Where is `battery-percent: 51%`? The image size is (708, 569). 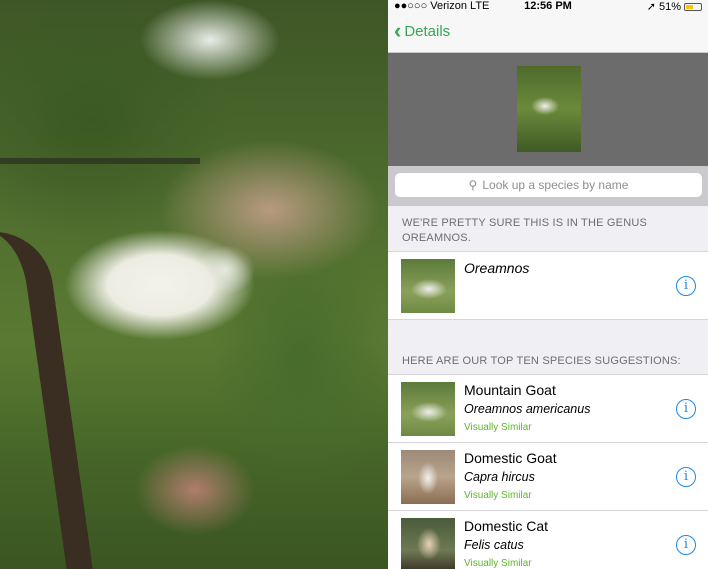 battery-percent: 51% is located at coordinates (669, 6).